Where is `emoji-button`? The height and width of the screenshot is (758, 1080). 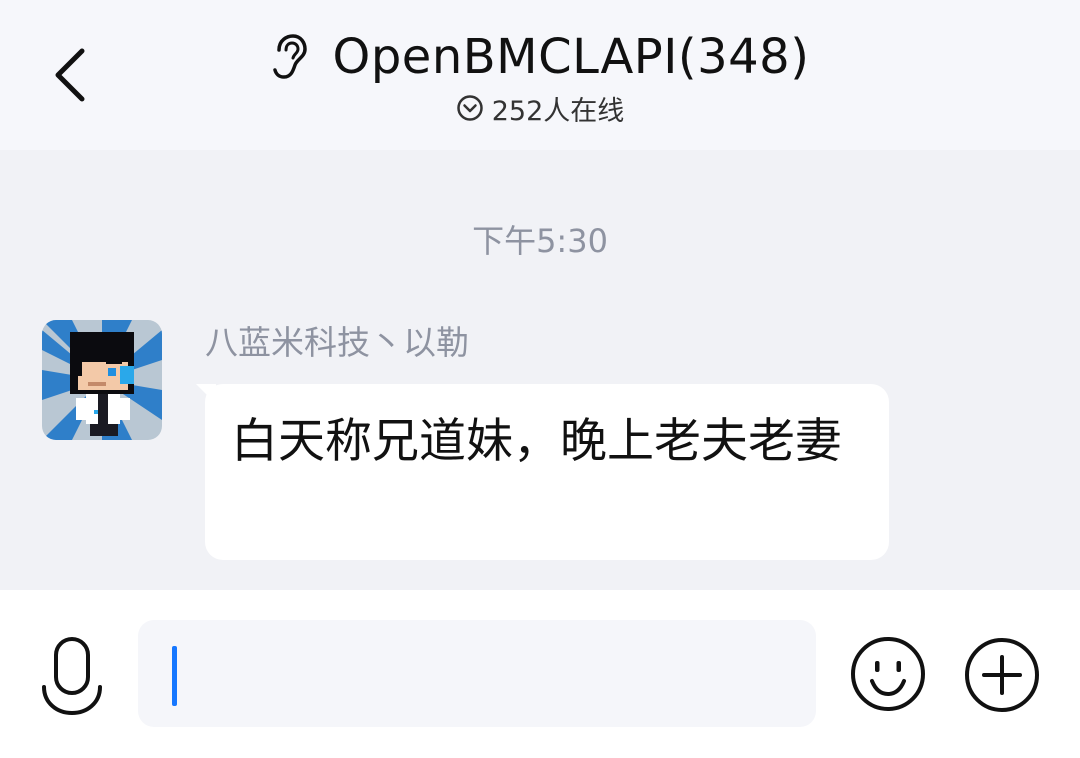
emoji-button is located at coordinates (888, 674).